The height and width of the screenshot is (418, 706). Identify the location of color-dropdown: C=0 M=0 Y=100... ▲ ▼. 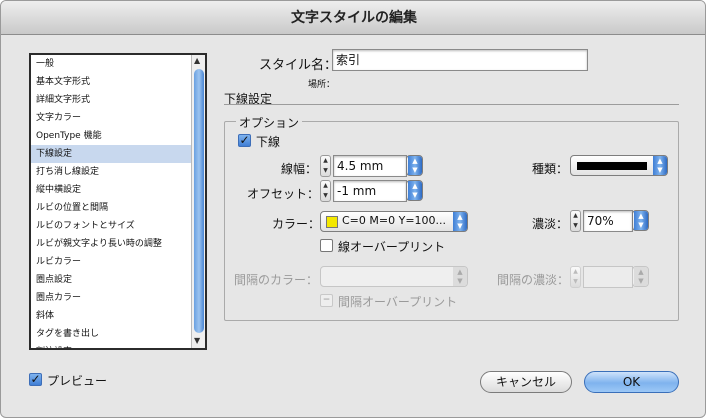
(394, 221).